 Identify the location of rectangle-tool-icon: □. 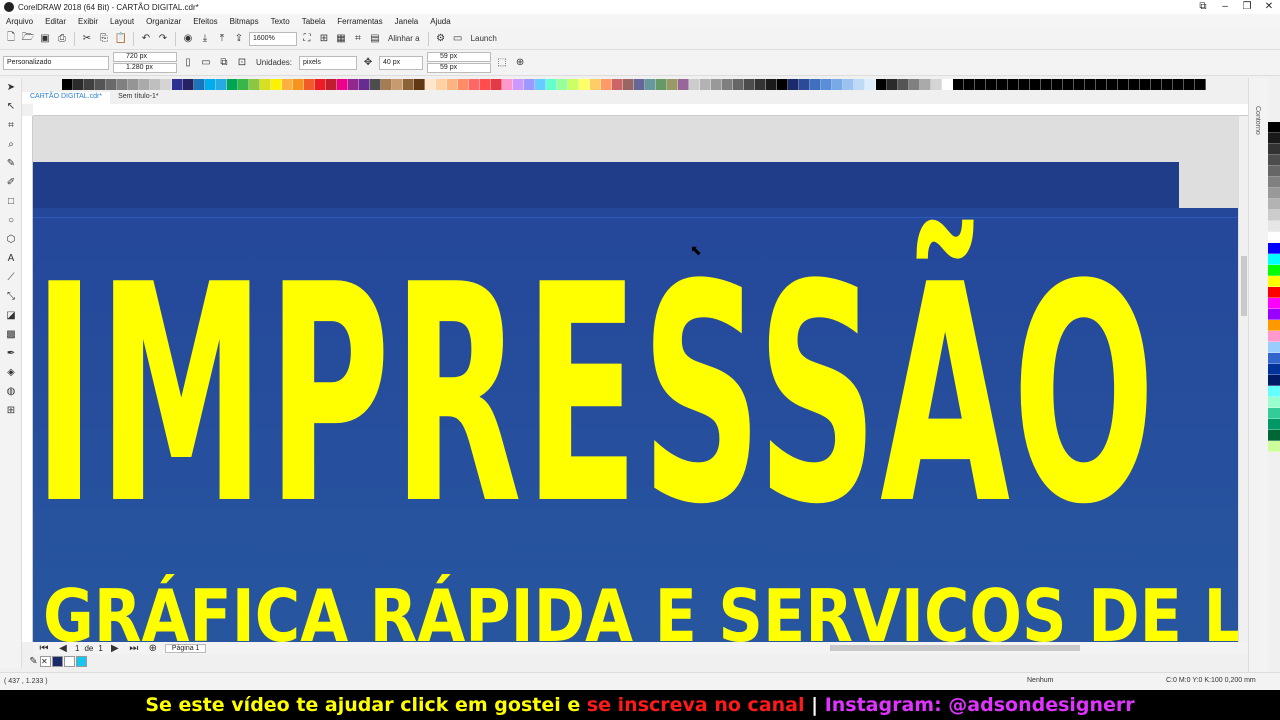
(11, 201).